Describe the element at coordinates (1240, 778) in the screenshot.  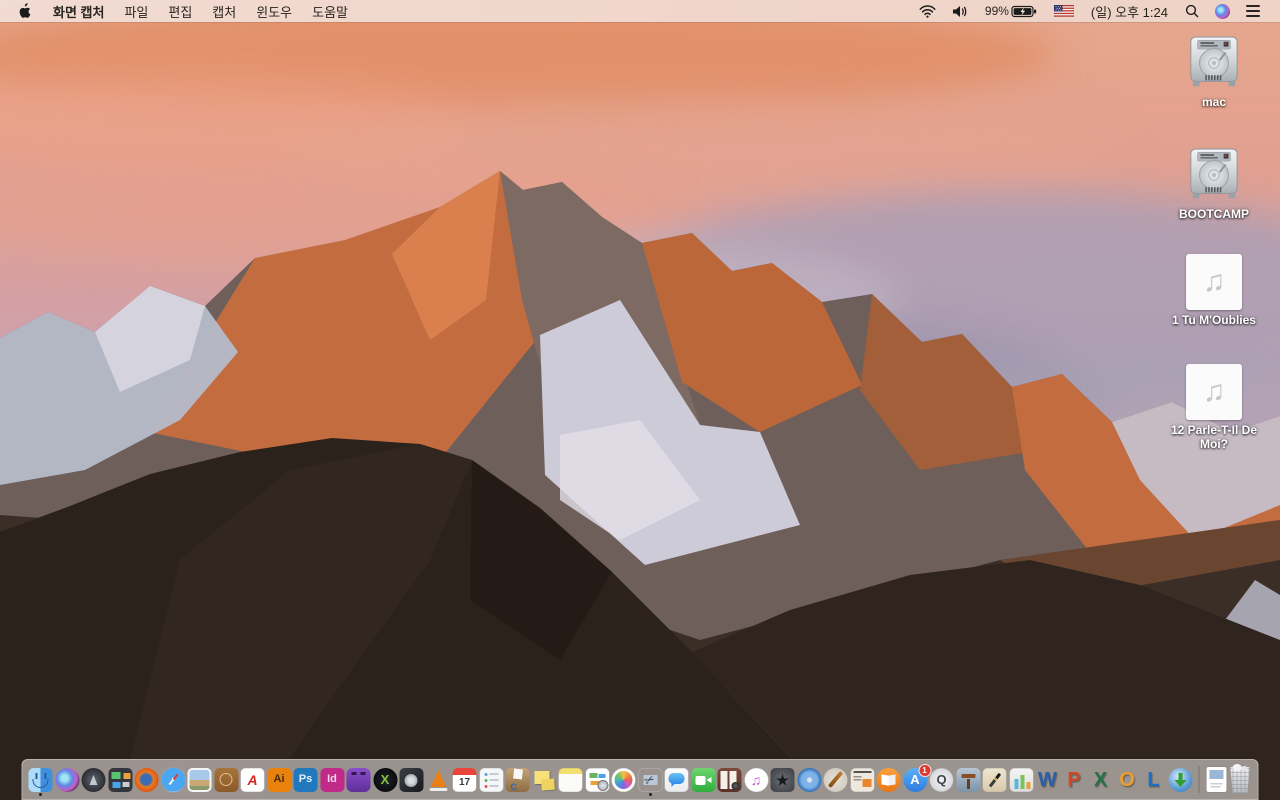
I see `dock-item-trash` at that location.